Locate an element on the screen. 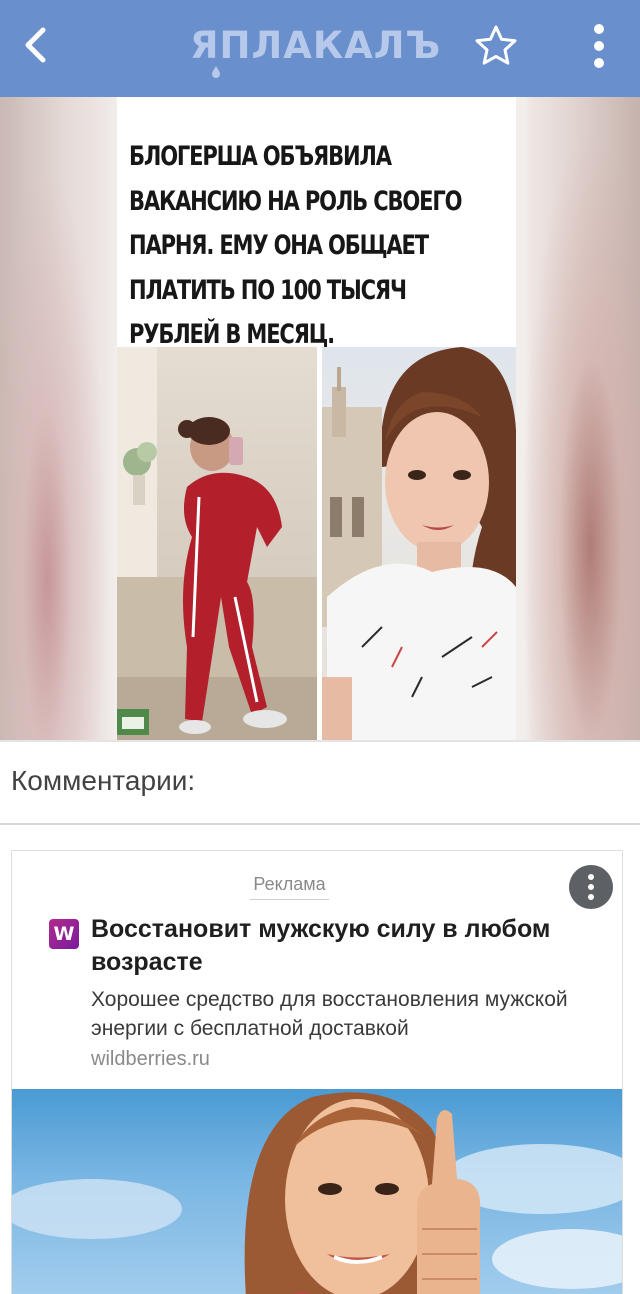 Image resolution: width=640 pixels, height=1294 pixels. blur-background-left is located at coordinates (59, 418).